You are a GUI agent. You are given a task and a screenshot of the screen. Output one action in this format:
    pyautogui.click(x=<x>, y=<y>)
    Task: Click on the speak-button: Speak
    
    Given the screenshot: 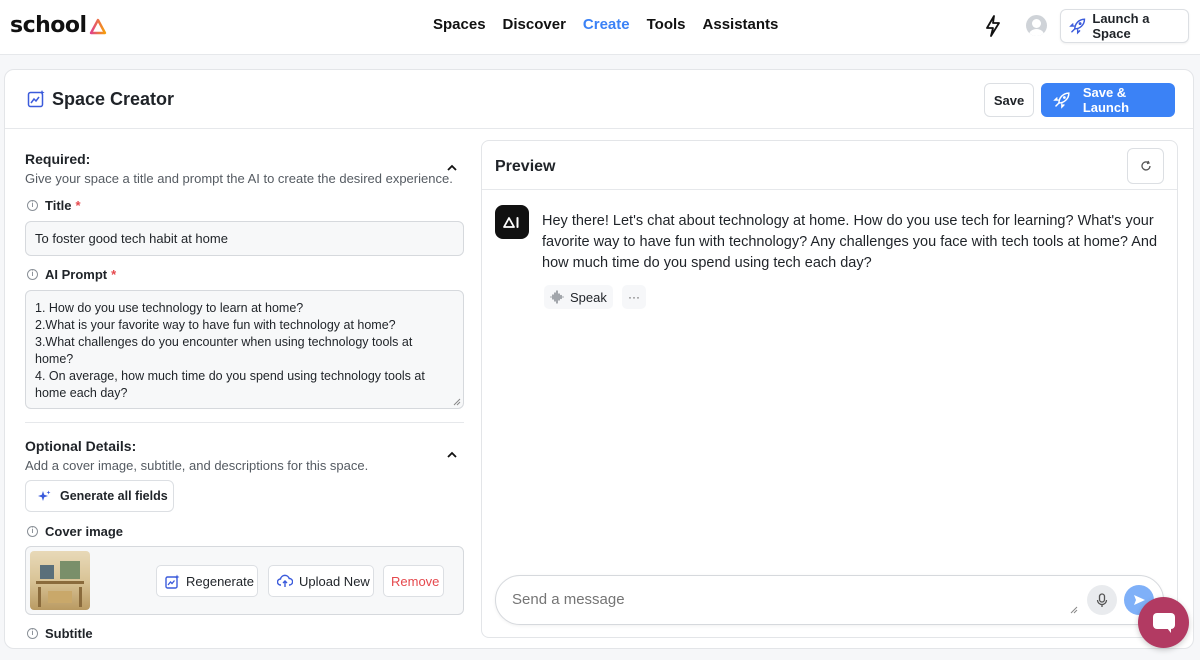 What is the action you would take?
    pyautogui.click(x=578, y=297)
    